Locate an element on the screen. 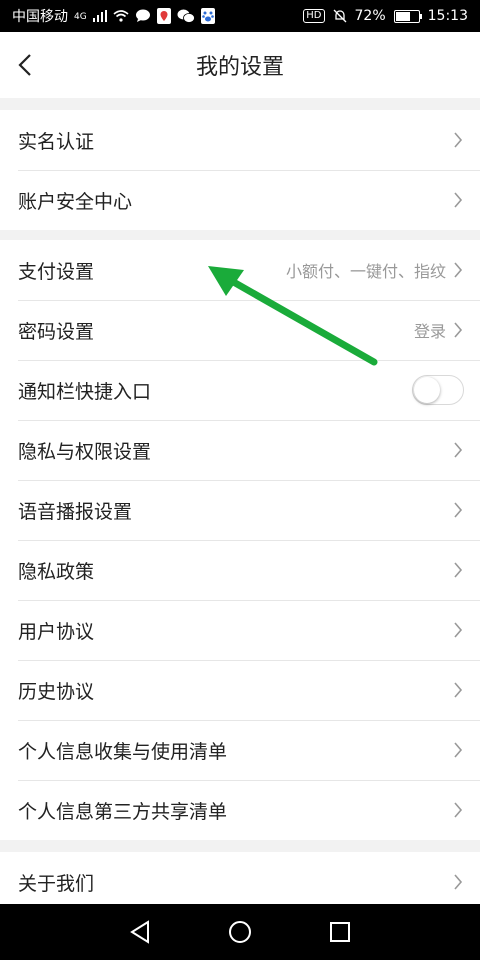 The image size is (480, 960). row-label: 语音播报设置 is located at coordinates (75, 511).